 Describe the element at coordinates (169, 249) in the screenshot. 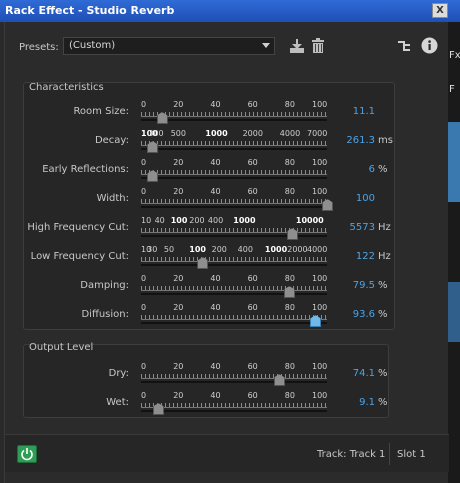

I see `tick-label: 50` at that location.